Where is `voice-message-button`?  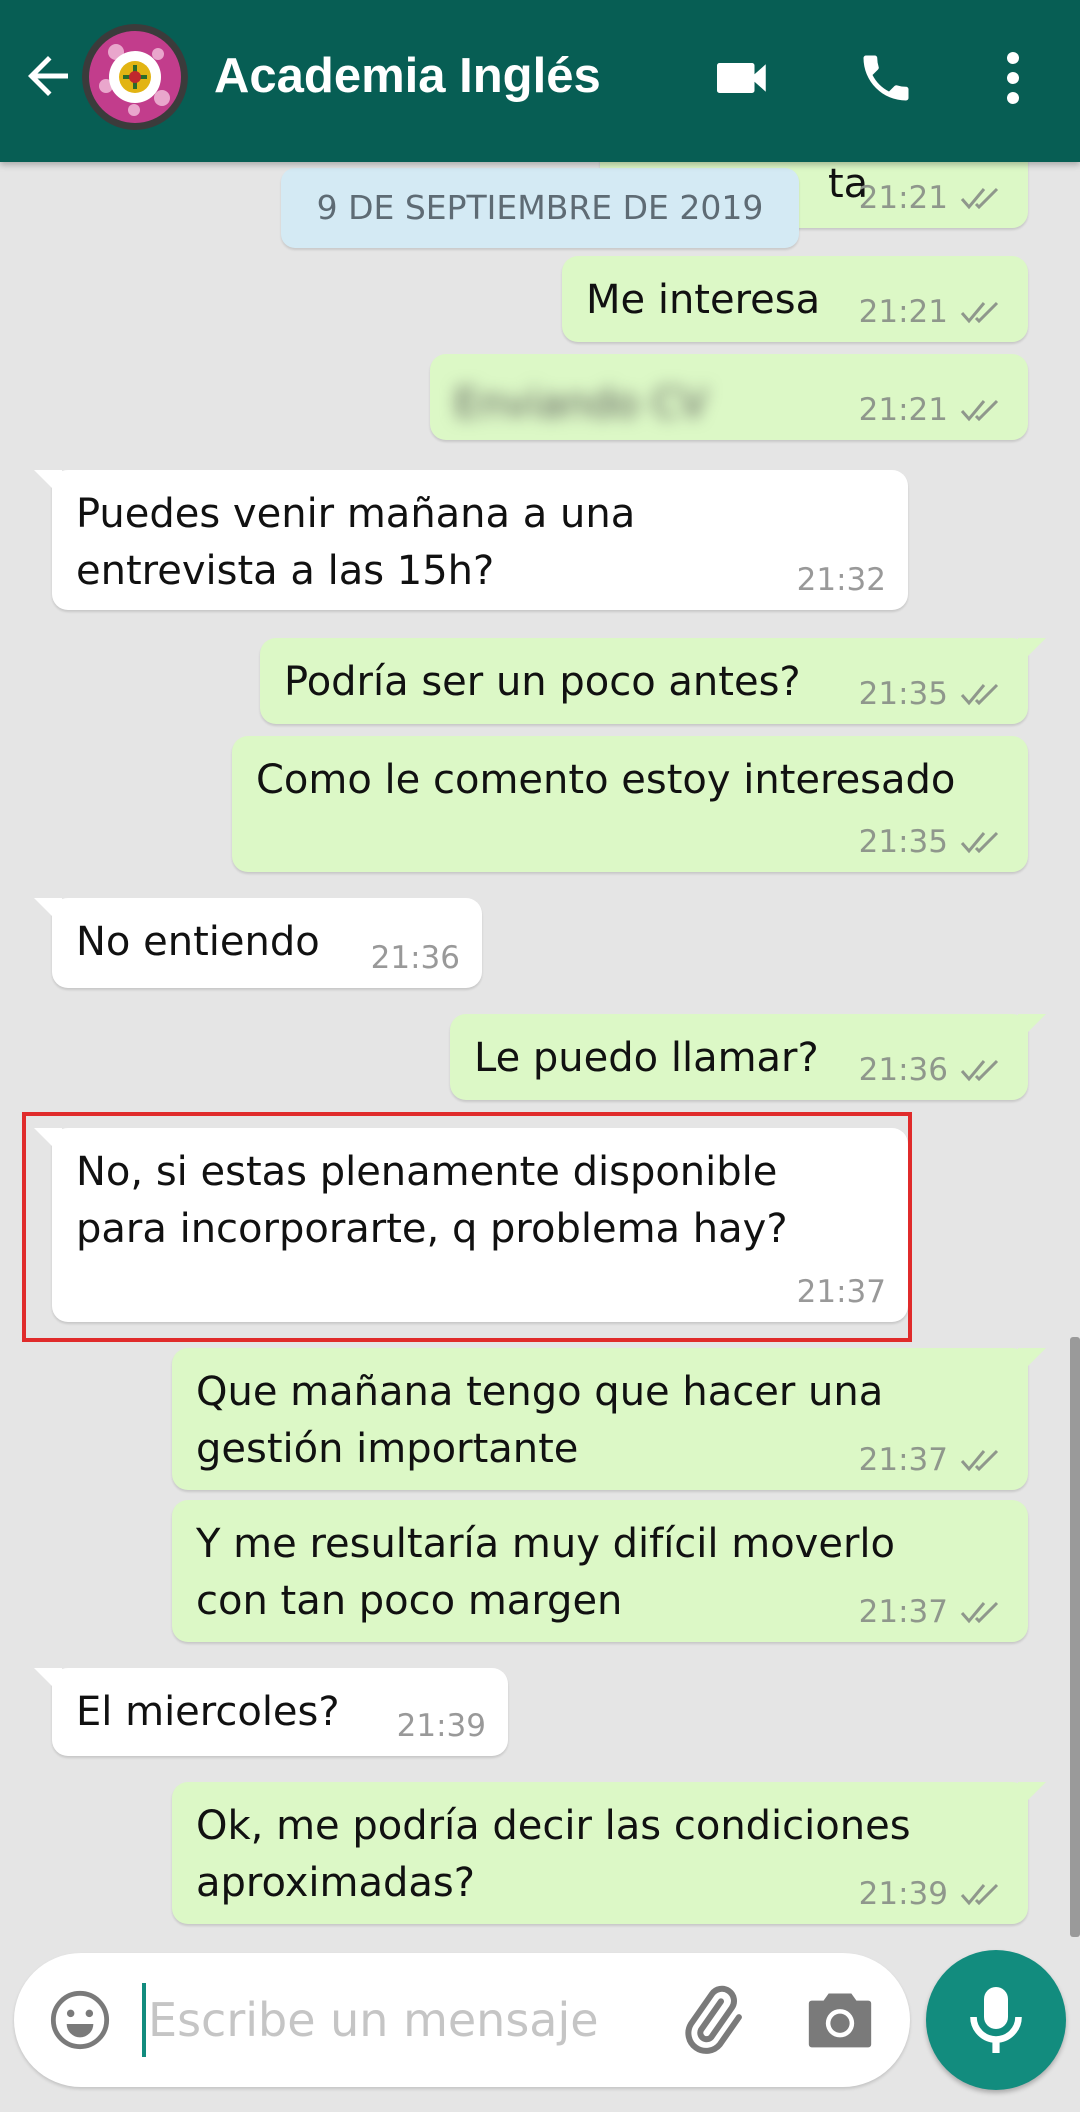
voice-message-button is located at coordinates (996, 2020).